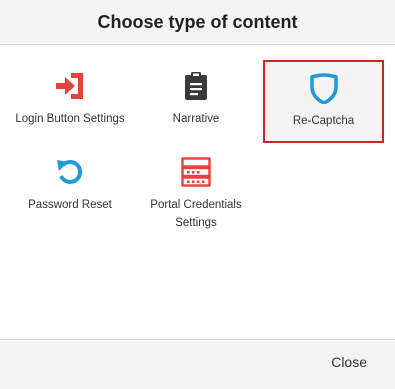  I want to click on content-option-re-captcha: Re-Captcha, so click(323, 101).